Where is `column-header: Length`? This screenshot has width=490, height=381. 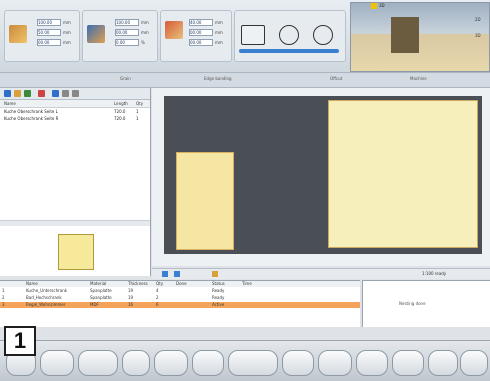 column-header: Length is located at coordinates (121, 103).